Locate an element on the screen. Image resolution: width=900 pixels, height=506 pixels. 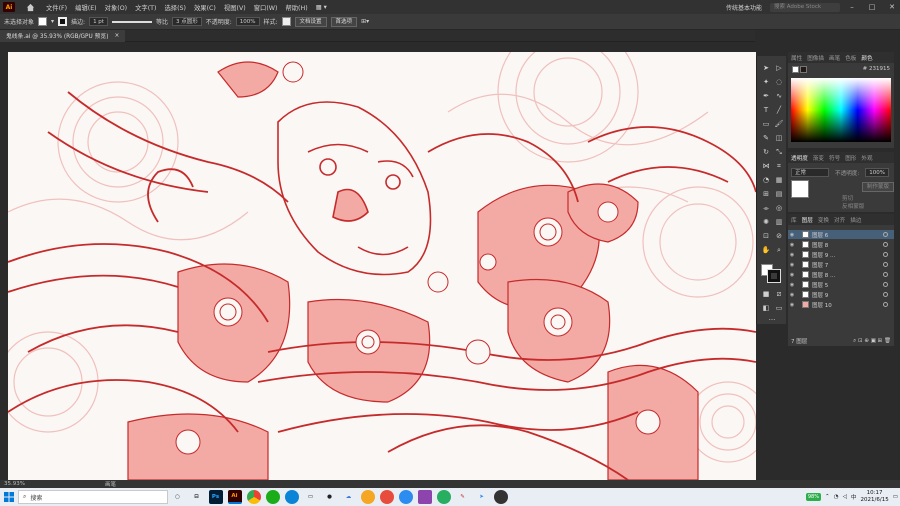
tab-properties: 属性 is located at coordinates (796, 58).